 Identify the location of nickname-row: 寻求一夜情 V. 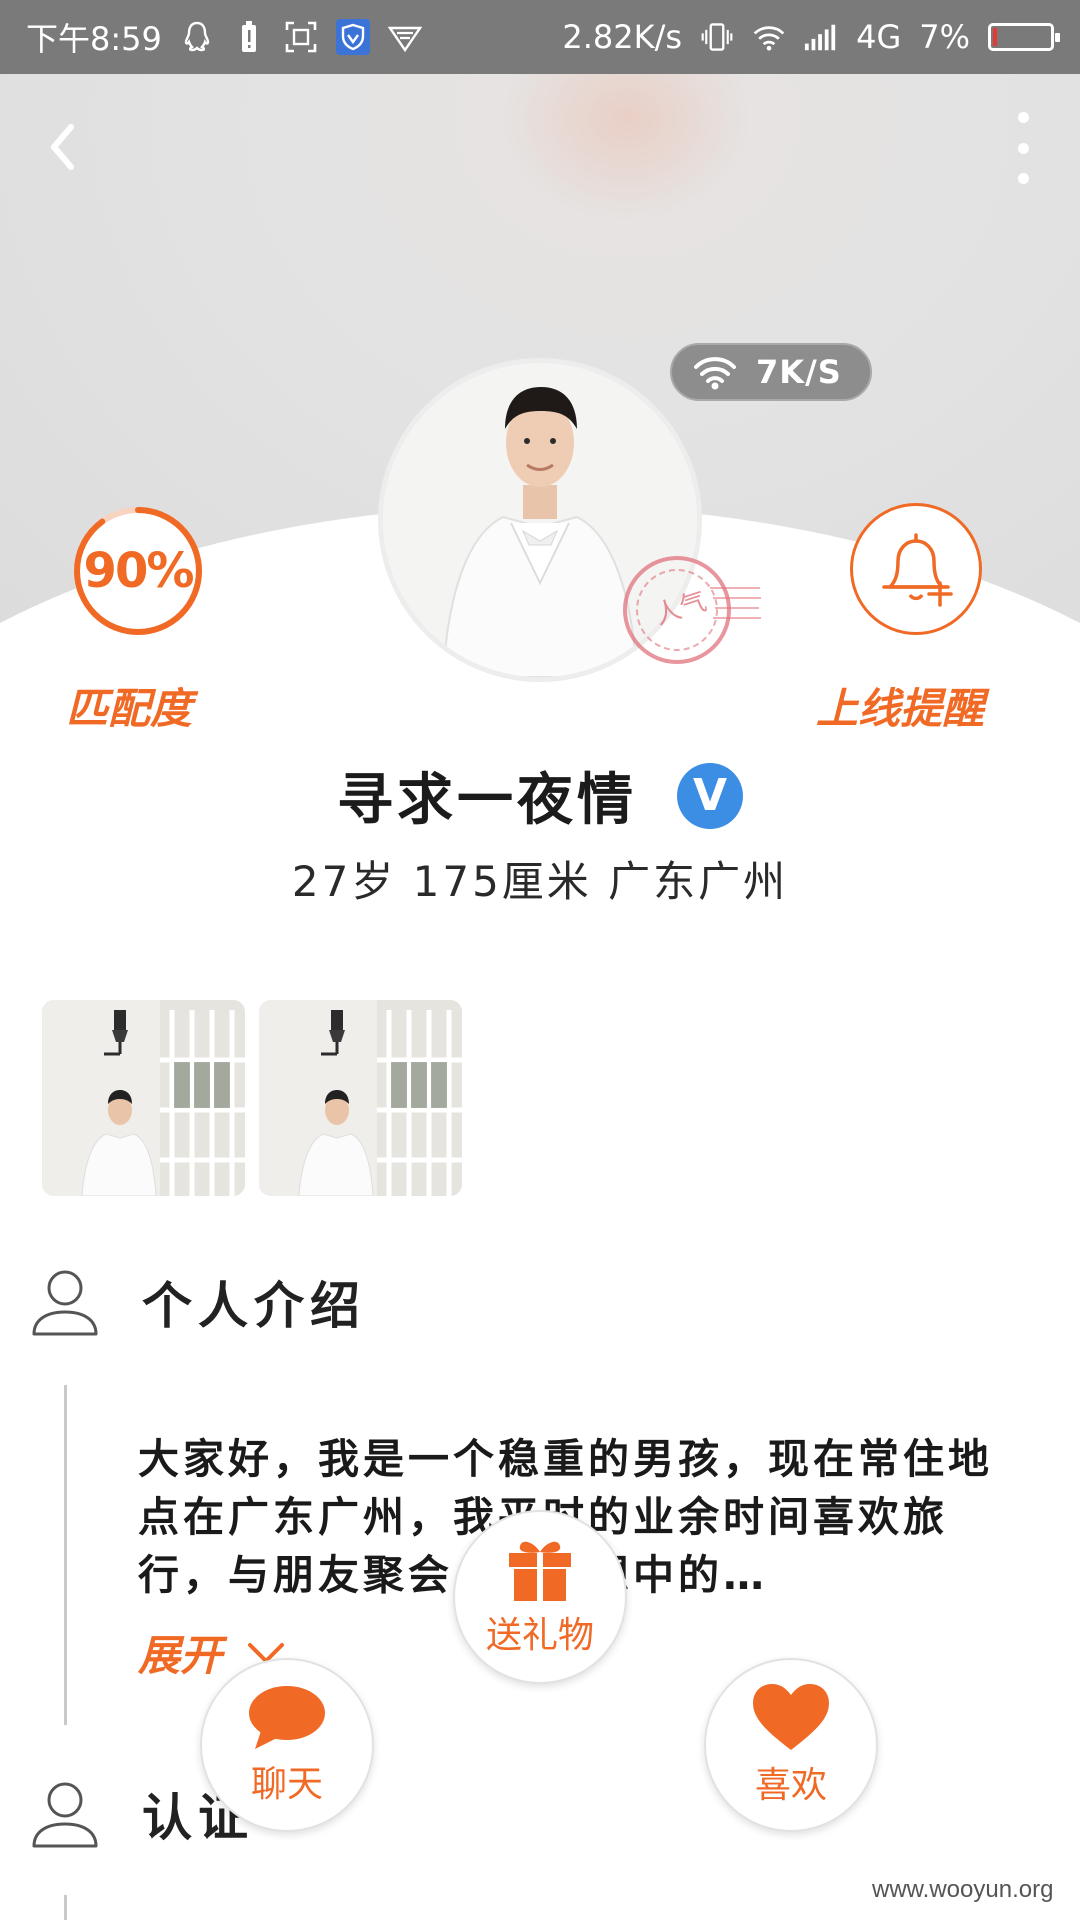
(540, 795).